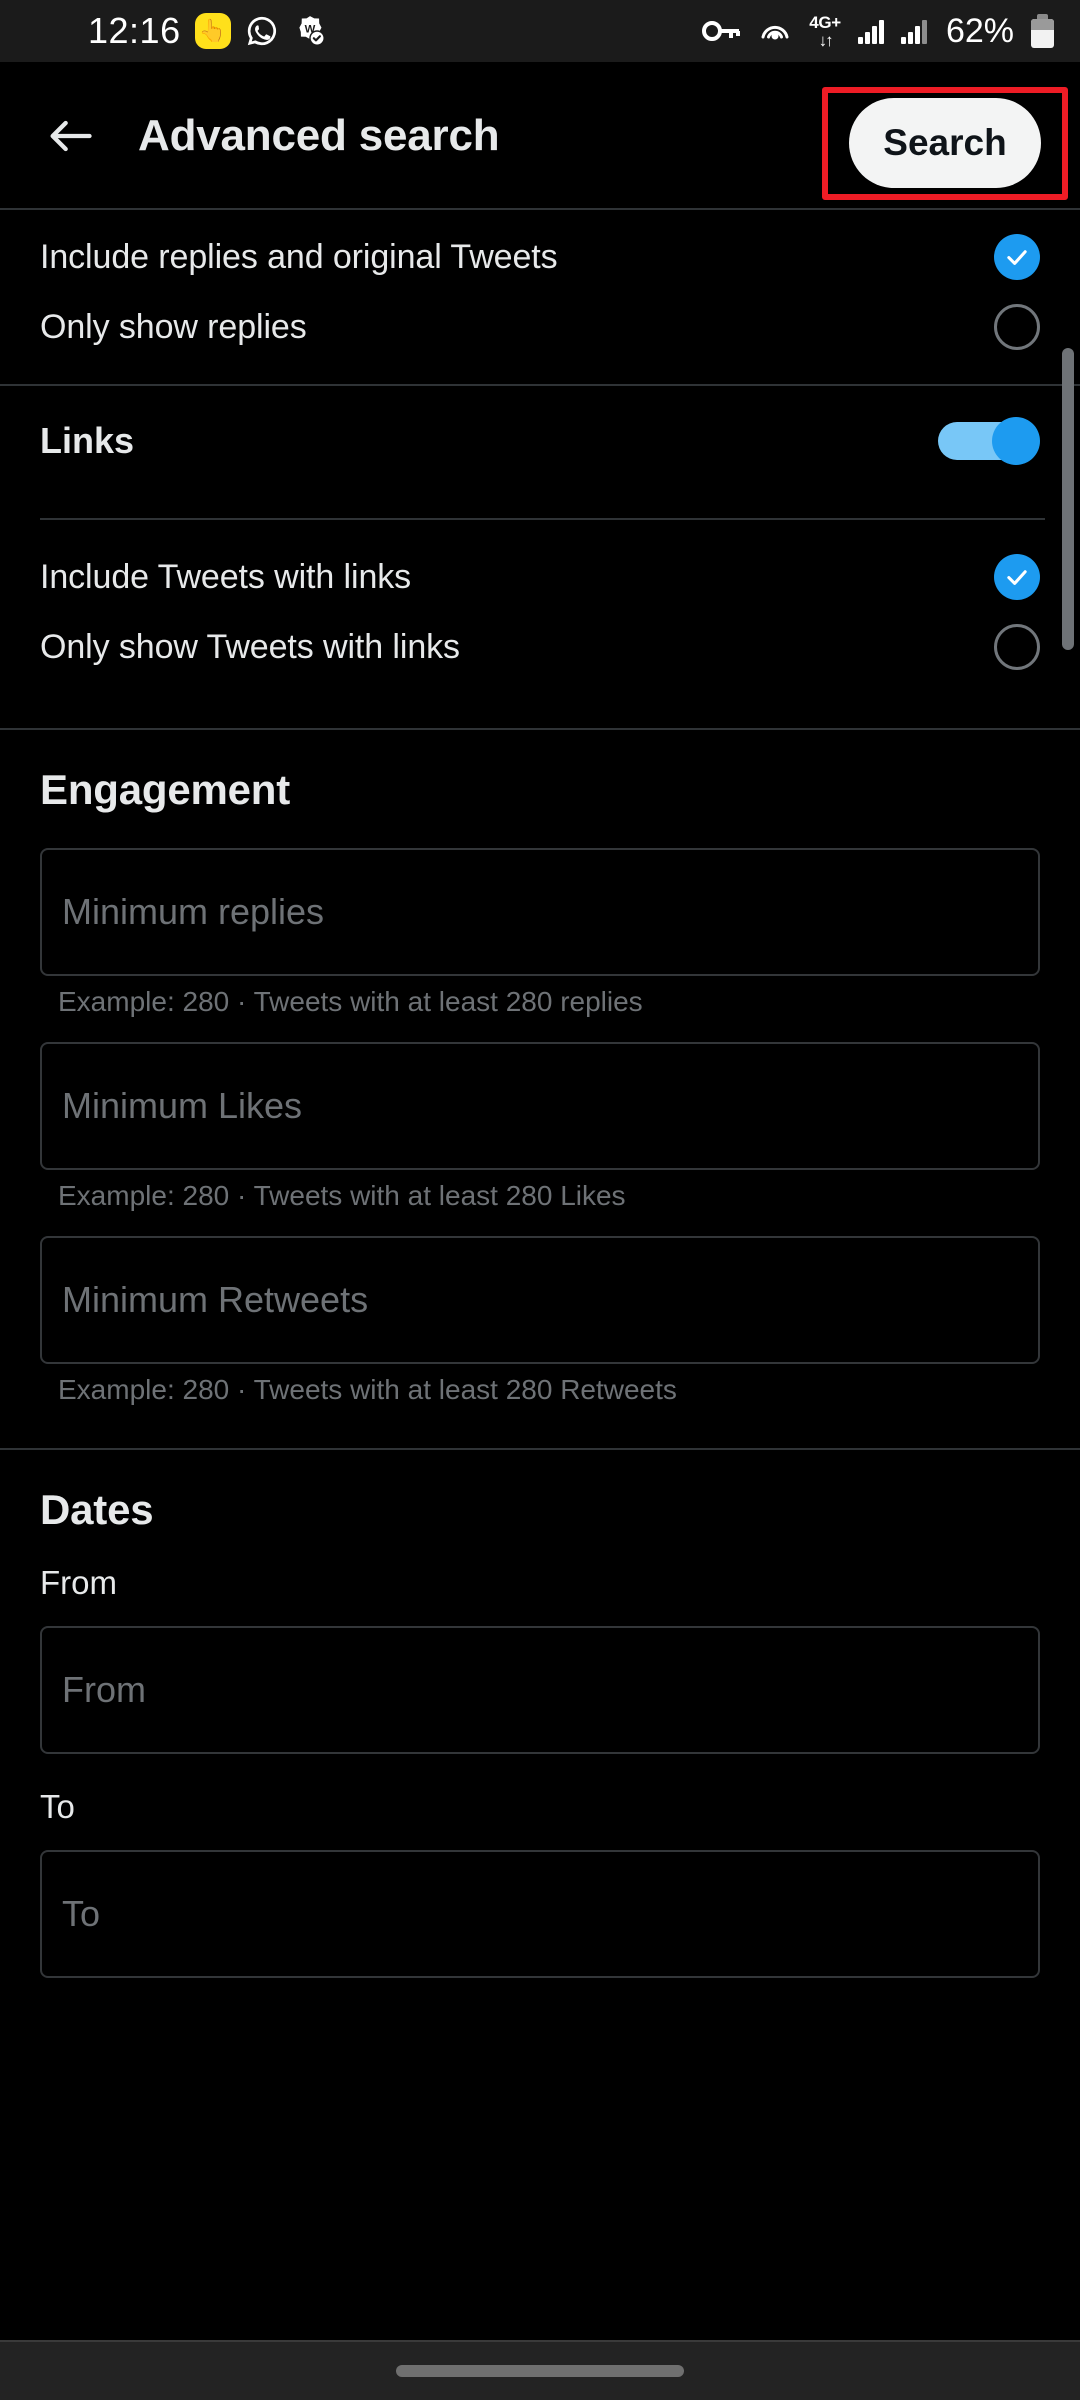  Describe the element at coordinates (262, 31) in the screenshot. I see `whatsapp-icon` at that location.